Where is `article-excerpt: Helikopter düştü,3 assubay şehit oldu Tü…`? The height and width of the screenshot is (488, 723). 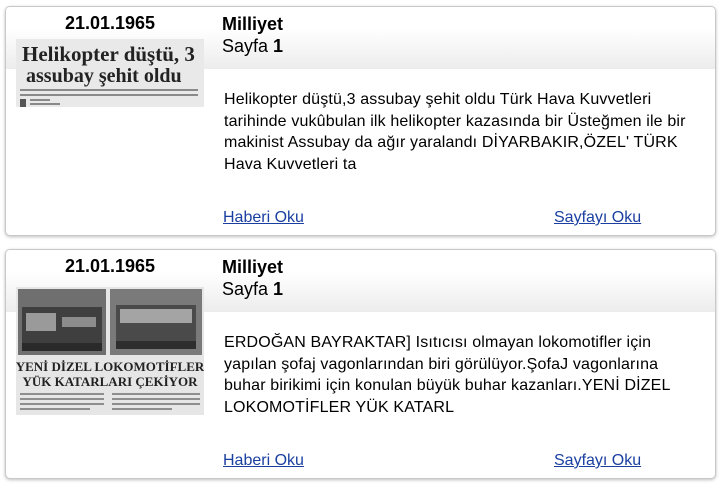 article-excerpt: Helikopter düştü,3 assubay şehit oldu Tü… is located at coordinates (455, 132).